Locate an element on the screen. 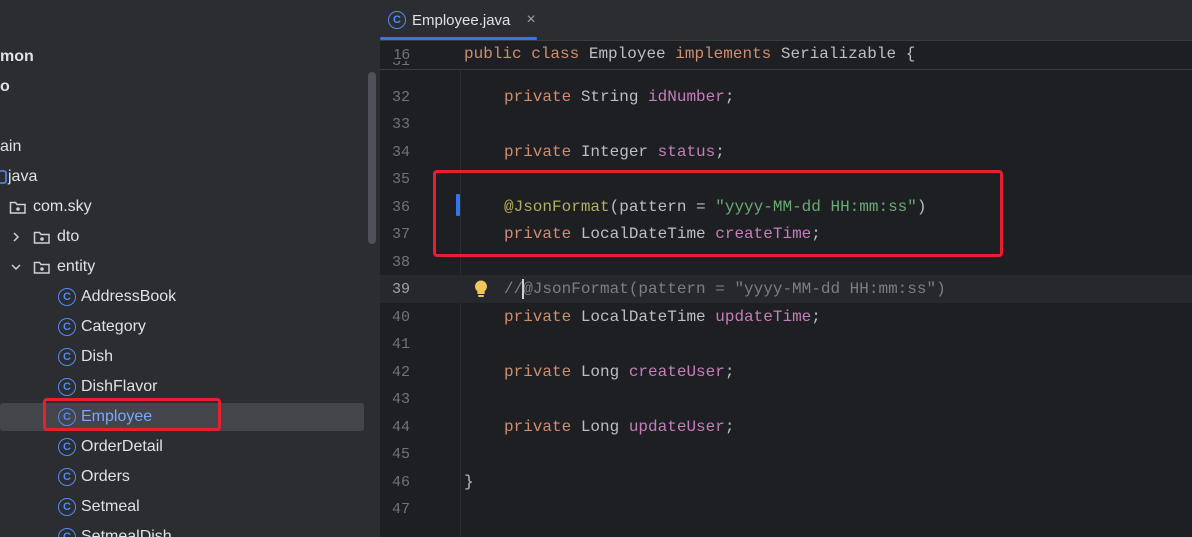 The width and height of the screenshot is (1192, 537). tree-item-blank is located at coordinates (186, 117).